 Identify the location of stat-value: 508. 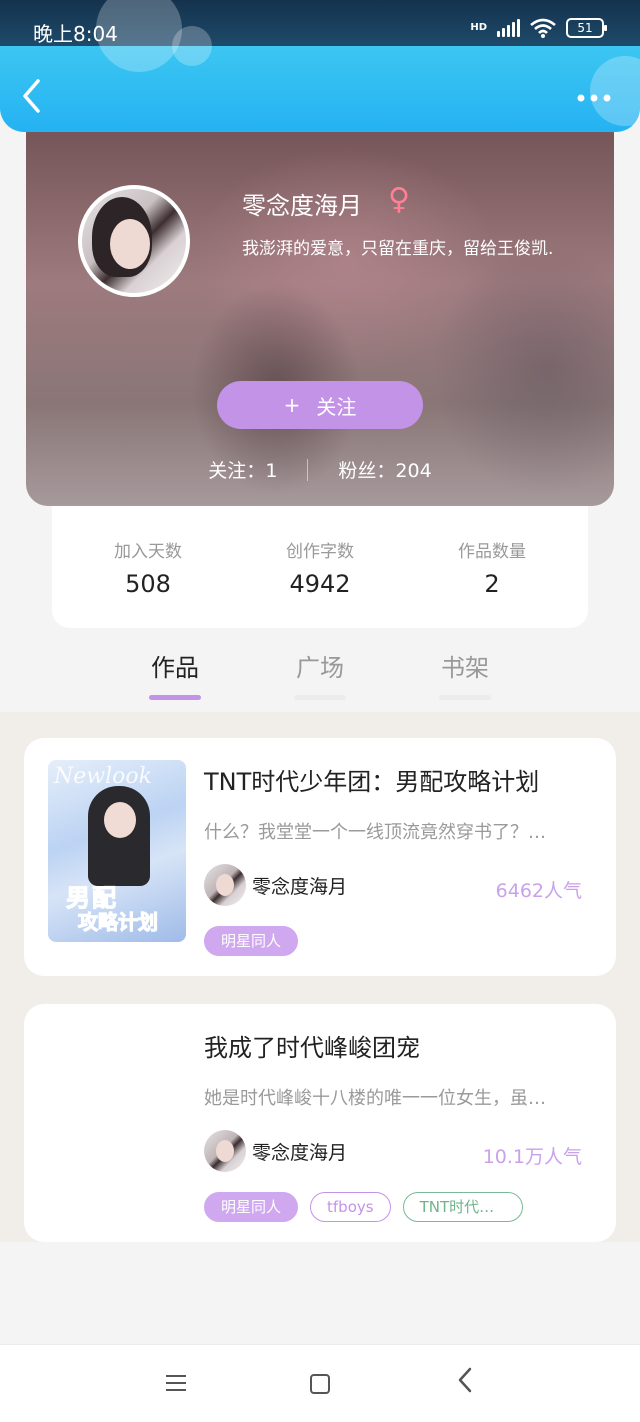
(148, 583).